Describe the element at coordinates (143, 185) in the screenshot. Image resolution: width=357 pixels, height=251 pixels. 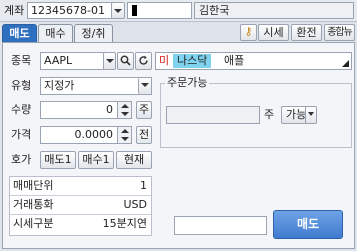
I see `info-value: 1` at that location.